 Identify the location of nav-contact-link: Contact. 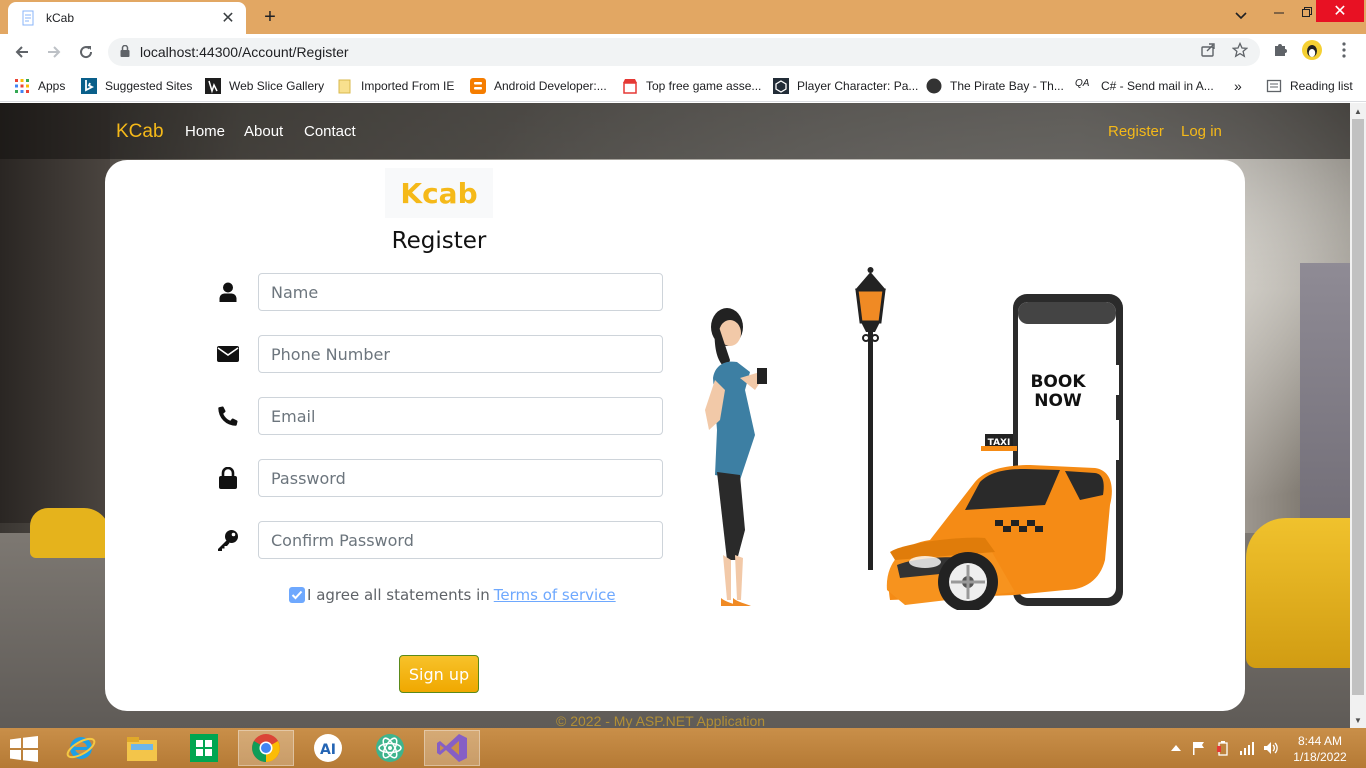
(330, 131).